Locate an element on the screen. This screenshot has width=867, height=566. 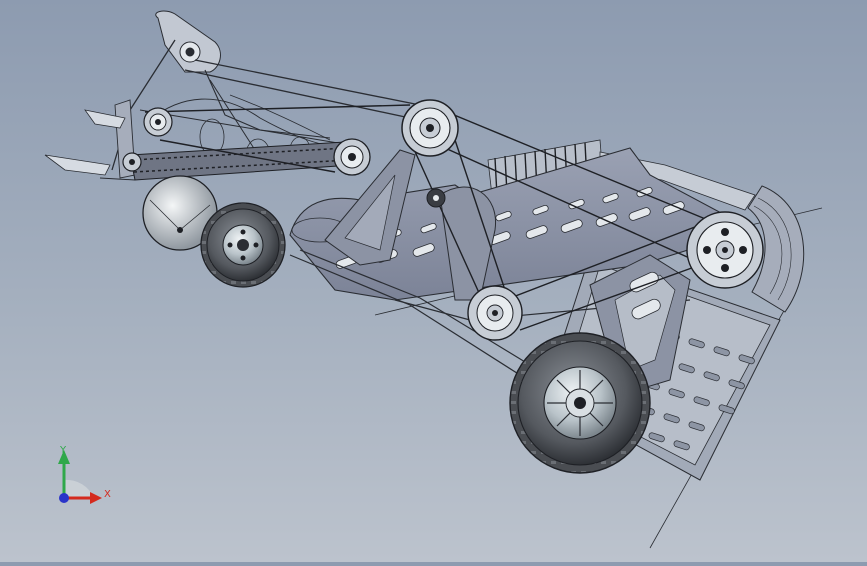
x-axis-label: X is located at coordinates (107, 494).